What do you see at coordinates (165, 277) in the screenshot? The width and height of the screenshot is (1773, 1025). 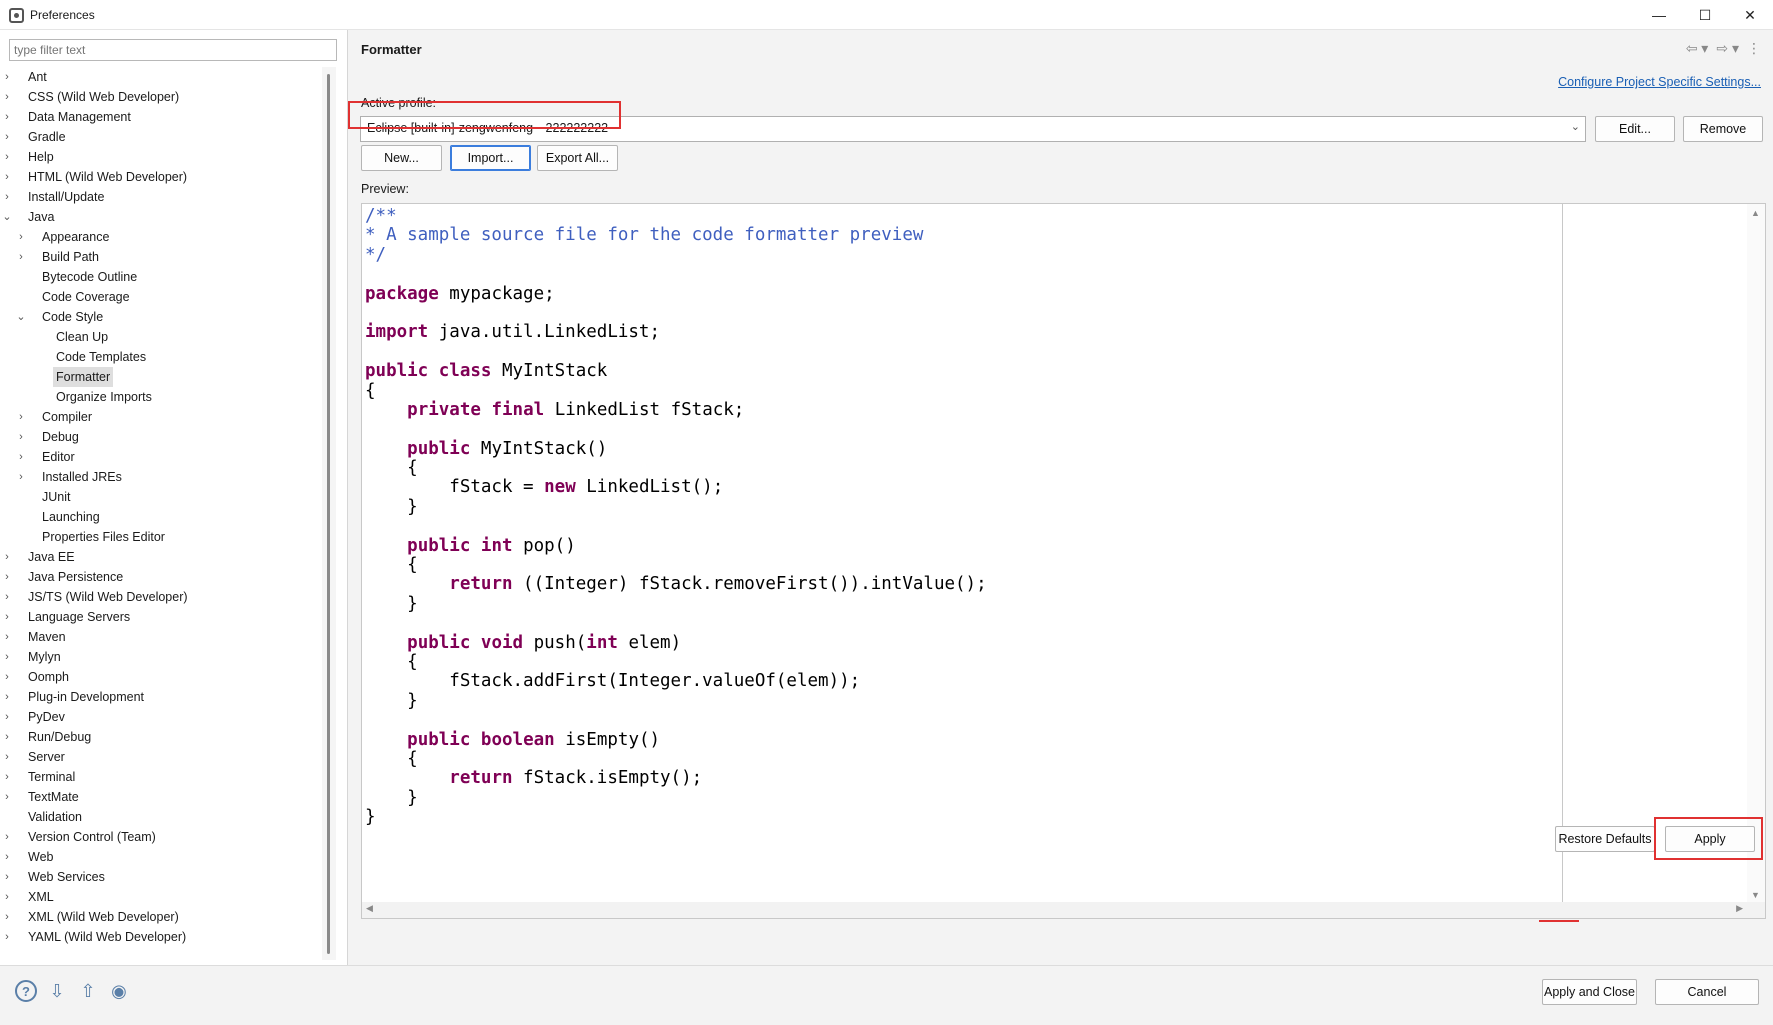 I see `tree-item: Bytecode Outline` at bounding box center [165, 277].